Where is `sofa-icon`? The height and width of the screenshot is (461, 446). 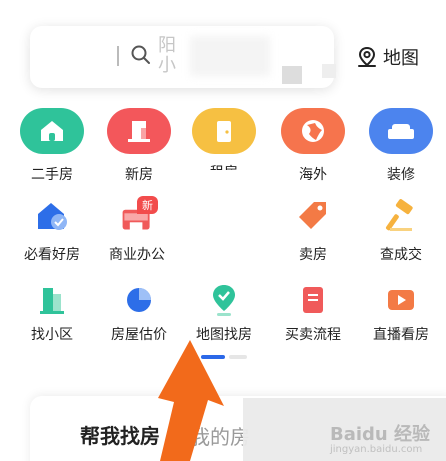
sofa-icon is located at coordinates (401, 131).